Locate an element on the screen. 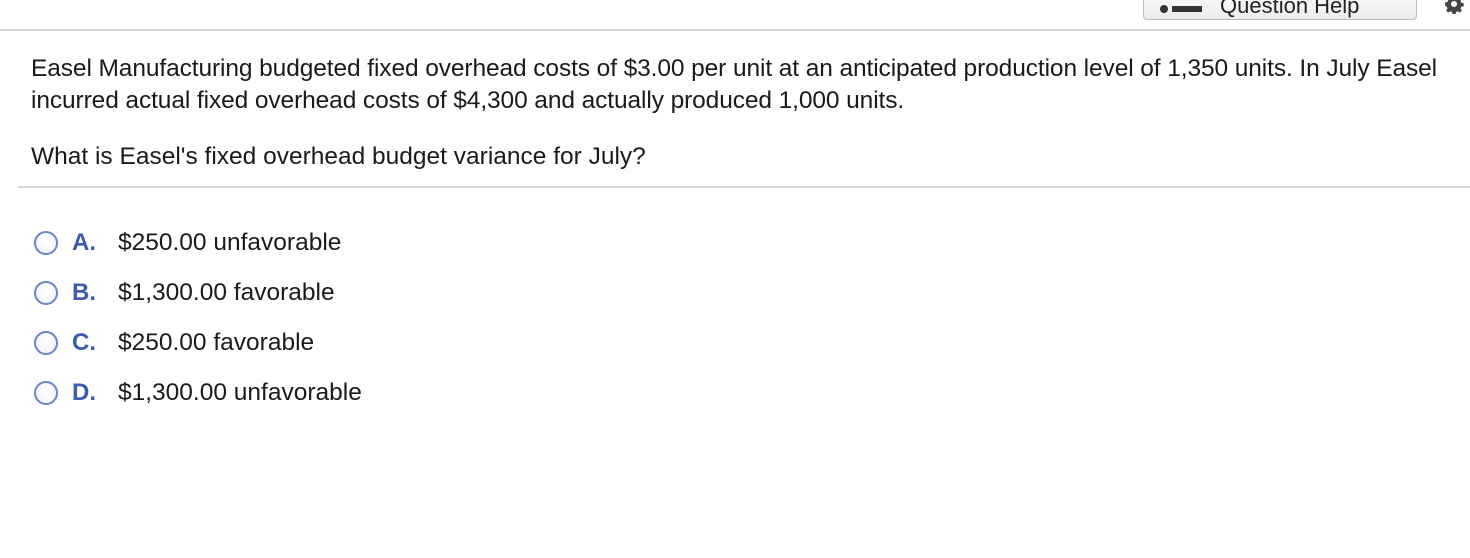  top-toolbar: Question Help is located at coordinates (735, 15).